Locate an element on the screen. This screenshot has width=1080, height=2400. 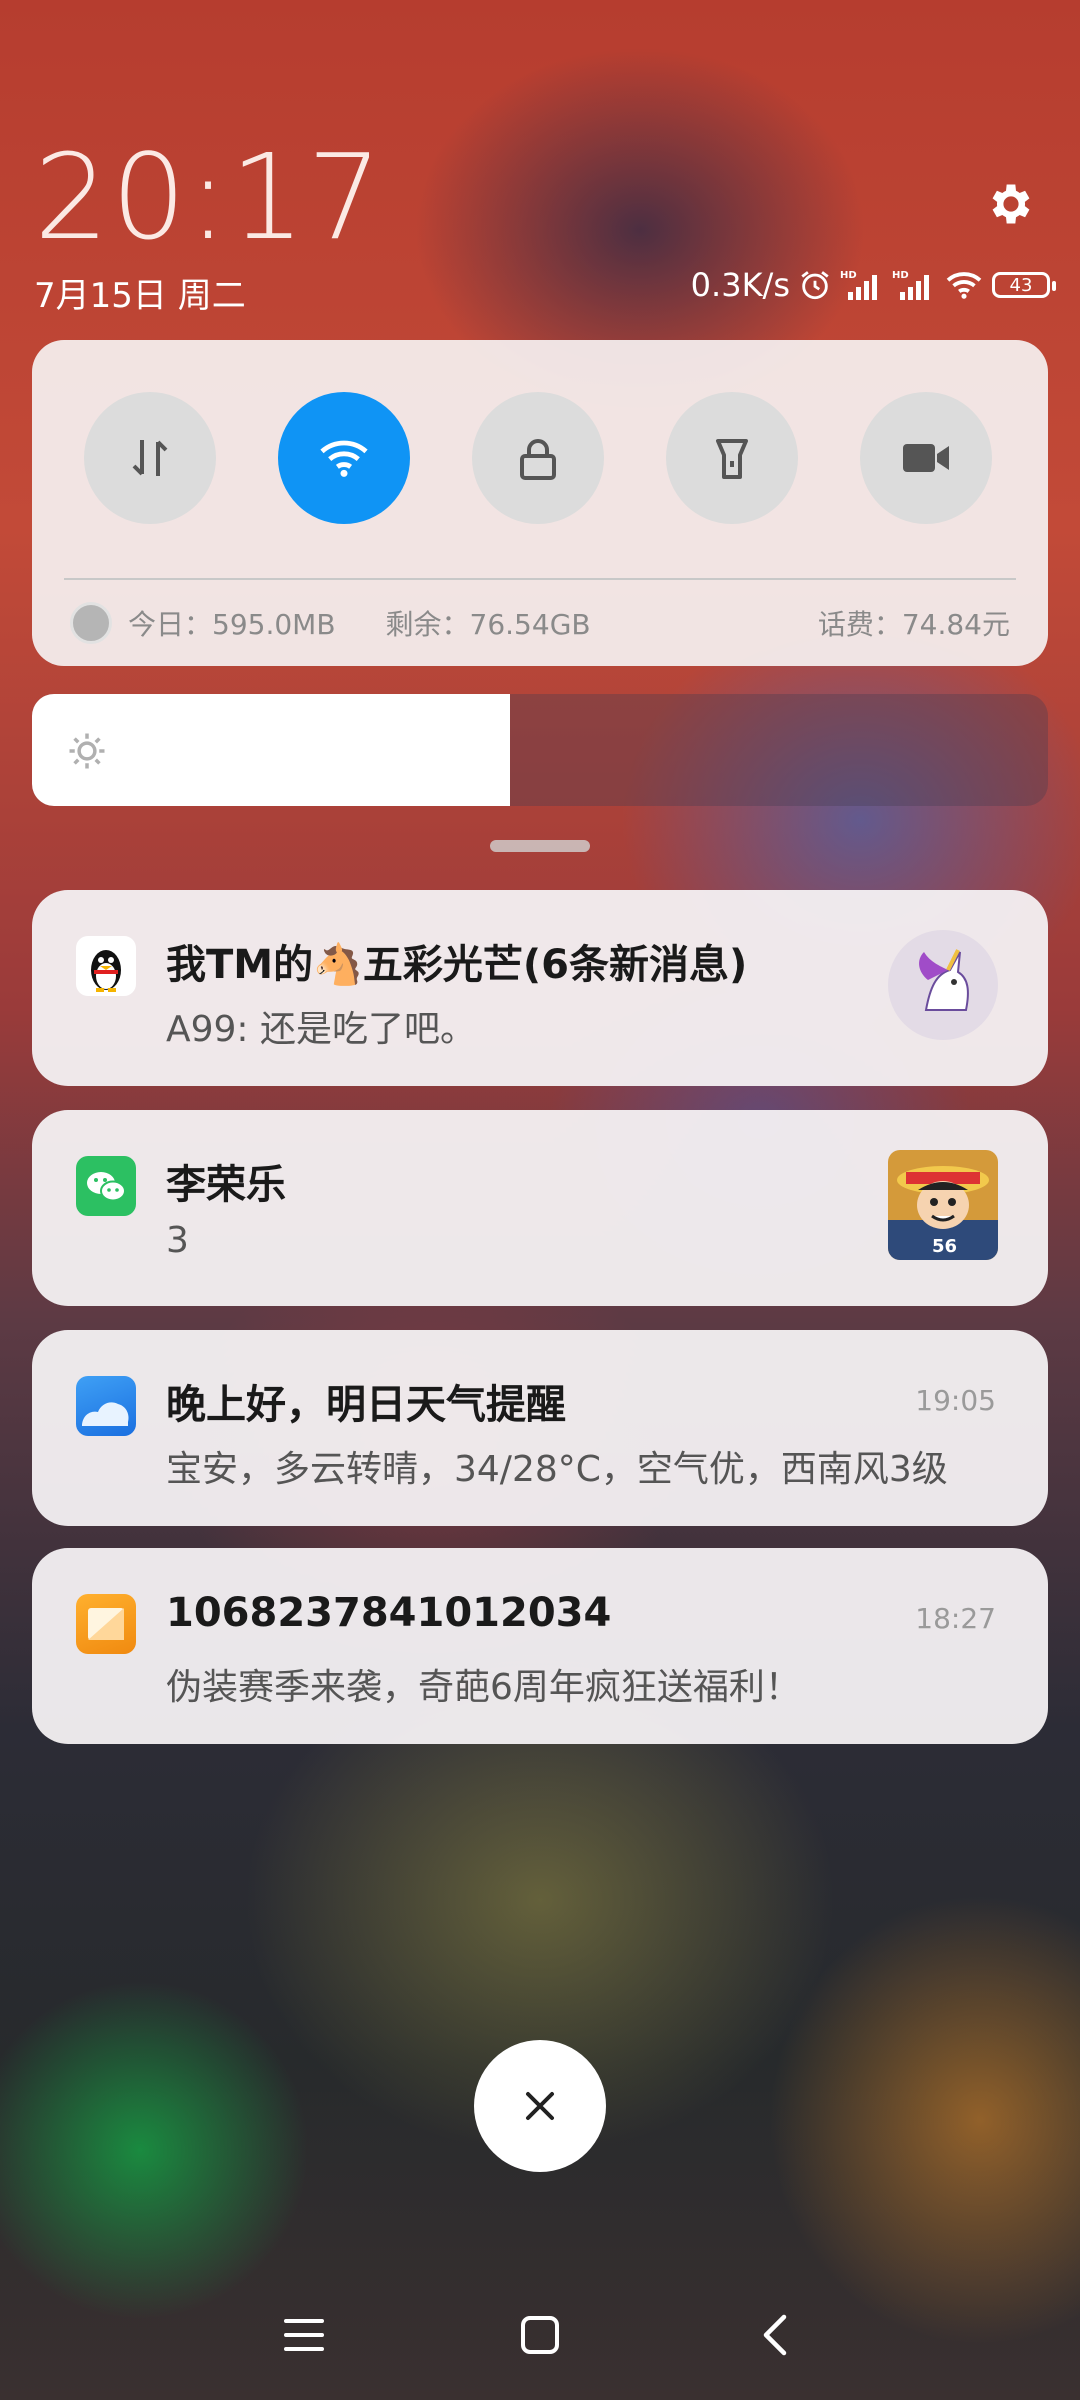
wechat-icon is located at coordinates (106, 1186).